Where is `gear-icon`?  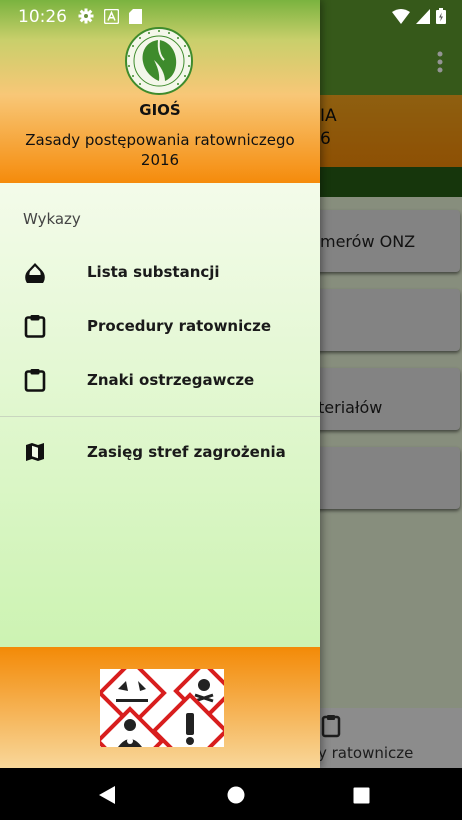
gear-icon is located at coordinates (86, 16).